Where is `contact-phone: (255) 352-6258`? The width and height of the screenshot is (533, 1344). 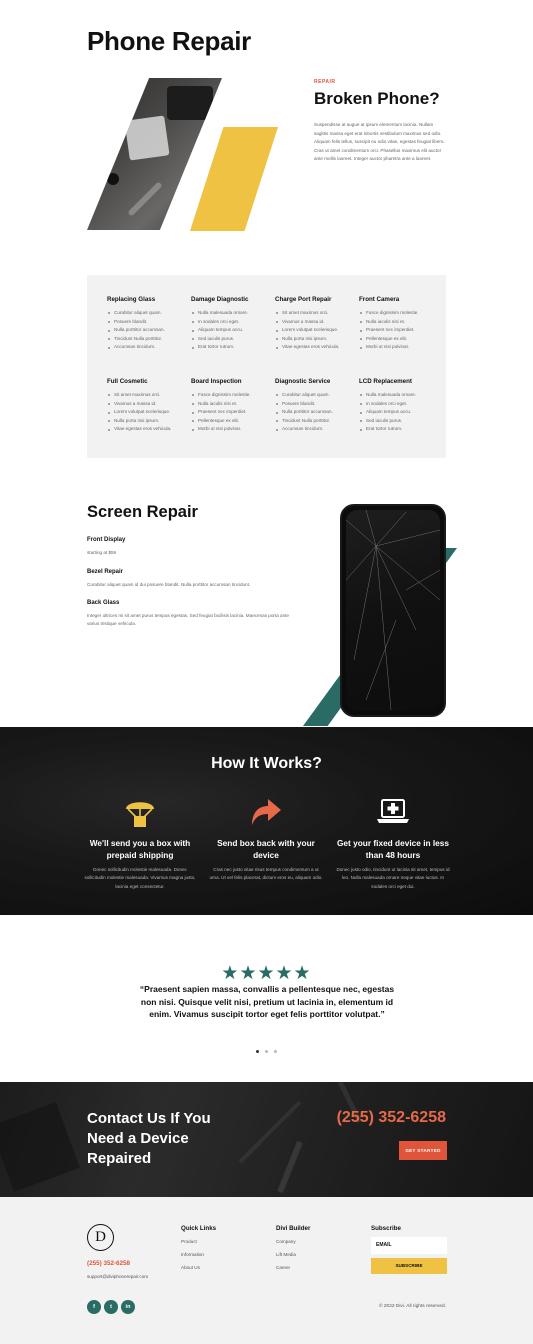
contact-phone: (255) 352-6258 is located at coordinates (391, 1118).